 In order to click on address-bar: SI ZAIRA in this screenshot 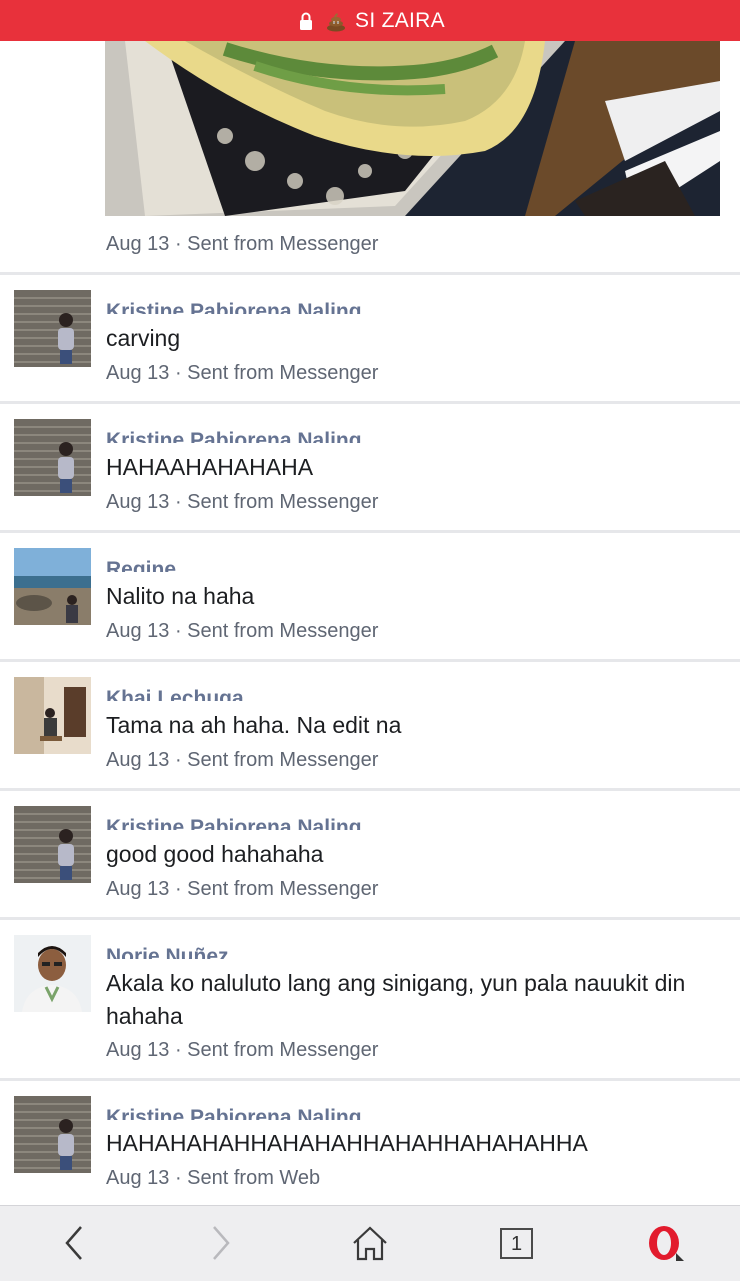, I will do `click(370, 20)`.